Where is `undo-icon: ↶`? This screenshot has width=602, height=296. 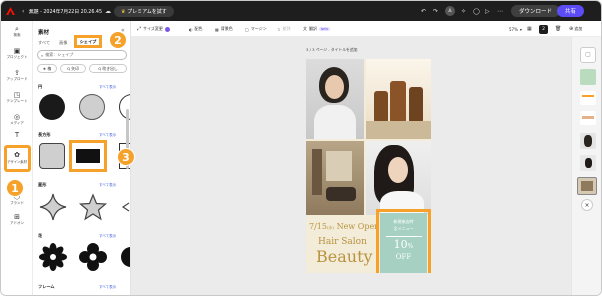
undo-icon: ↶ is located at coordinates (423, 11).